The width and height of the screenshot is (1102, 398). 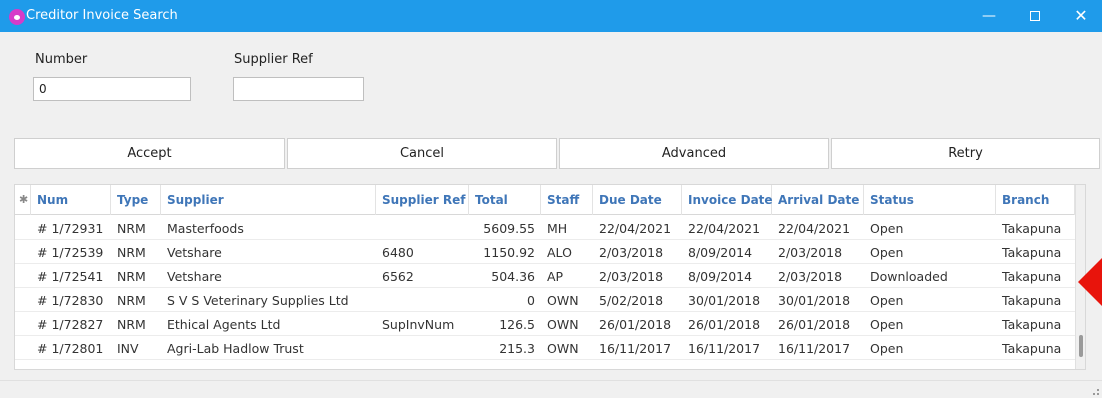 What do you see at coordinates (724, 324) in the screenshot?
I see `cell-invoice-date: 26/01/2018` at bounding box center [724, 324].